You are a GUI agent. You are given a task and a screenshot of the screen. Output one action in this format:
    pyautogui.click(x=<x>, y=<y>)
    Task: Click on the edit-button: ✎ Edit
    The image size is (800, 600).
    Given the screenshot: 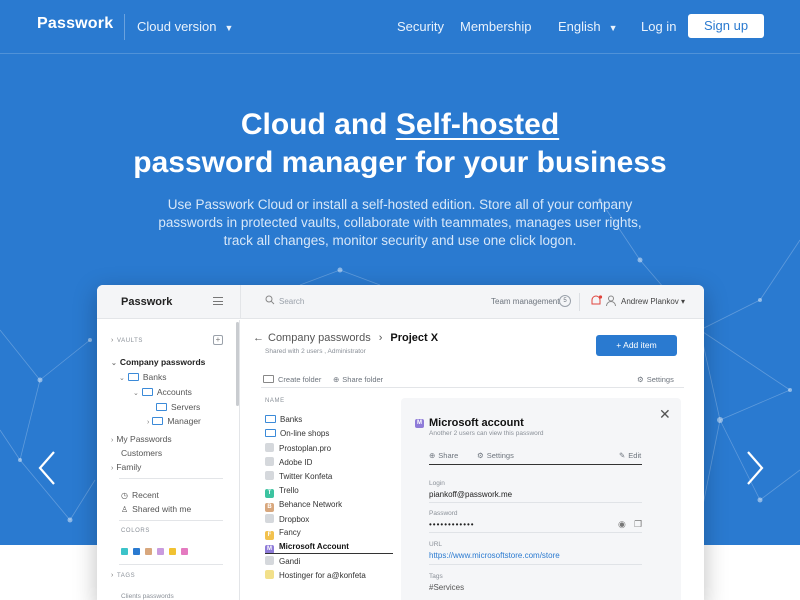 What is the action you would take?
    pyautogui.click(x=630, y=455)
    